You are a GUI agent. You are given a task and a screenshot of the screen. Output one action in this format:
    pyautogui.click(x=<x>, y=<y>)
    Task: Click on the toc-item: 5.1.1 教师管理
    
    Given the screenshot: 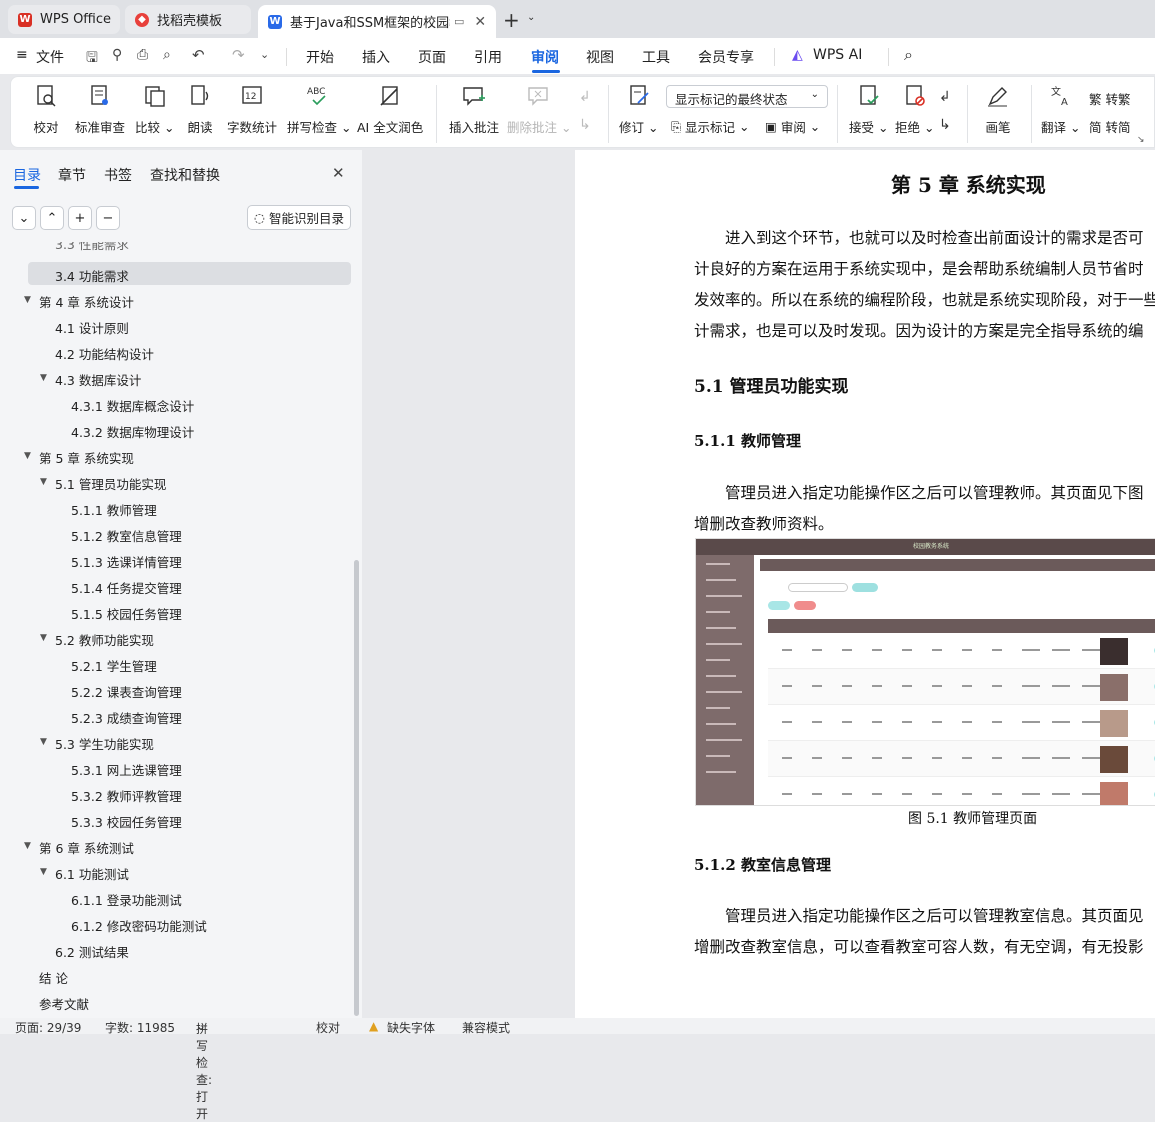 What is the action you would take?
    pyautogui.click(x=114, y=509)
    